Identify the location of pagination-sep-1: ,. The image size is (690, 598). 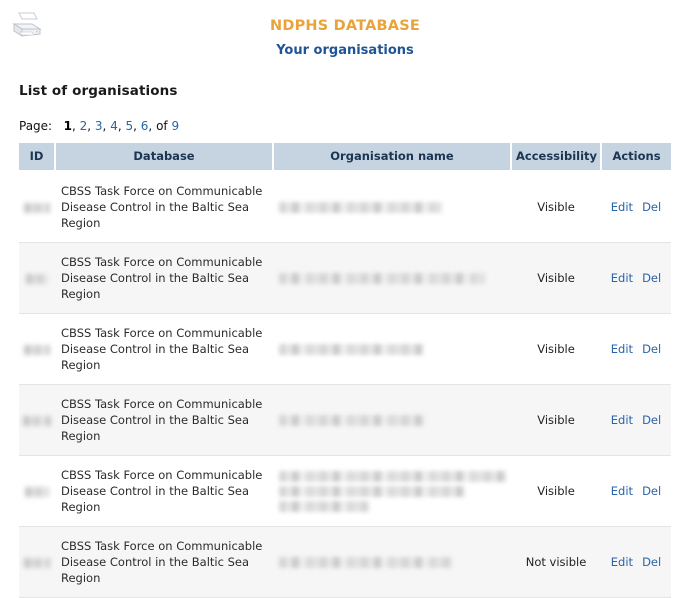
(73, 126).